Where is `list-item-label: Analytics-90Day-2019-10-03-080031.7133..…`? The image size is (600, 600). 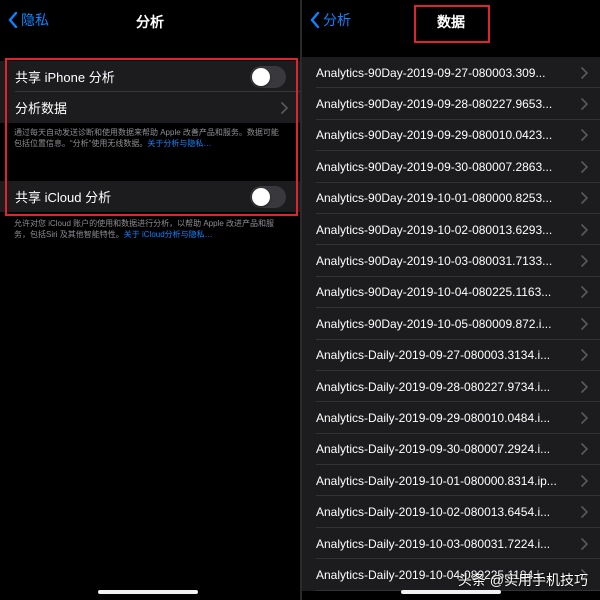 list-item-label: Analytics-90Day-2019-10-03-080031.7133..… is located at coordinates (434, 261).